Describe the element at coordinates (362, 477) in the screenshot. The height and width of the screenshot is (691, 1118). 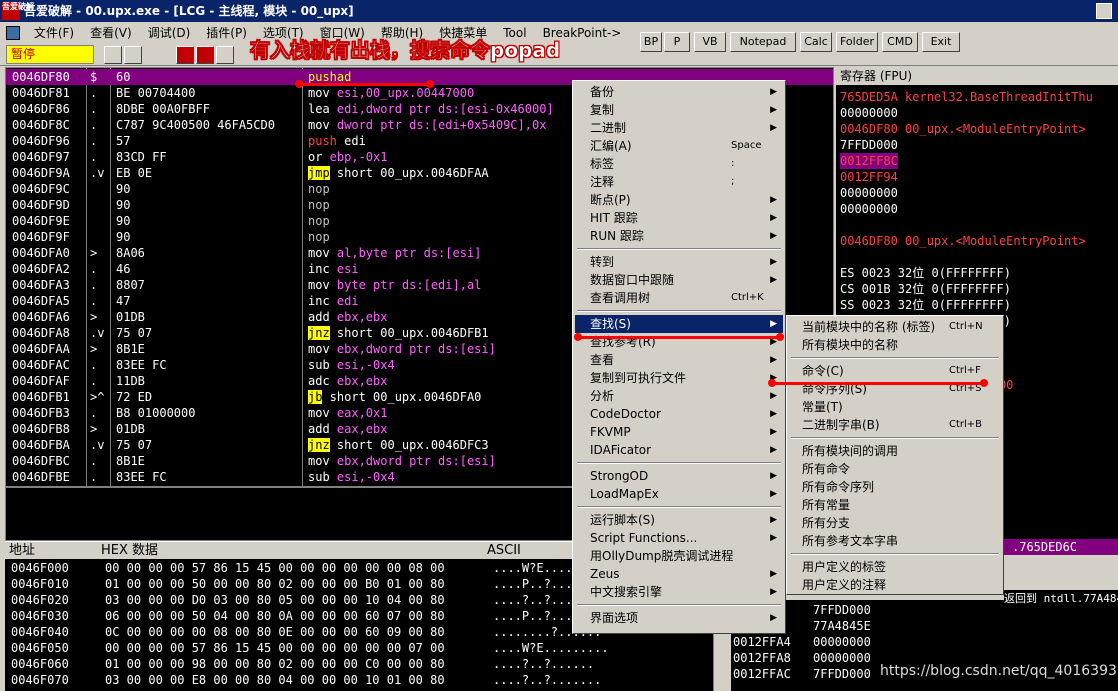
I see `operands: esi,-0x4` at that location.